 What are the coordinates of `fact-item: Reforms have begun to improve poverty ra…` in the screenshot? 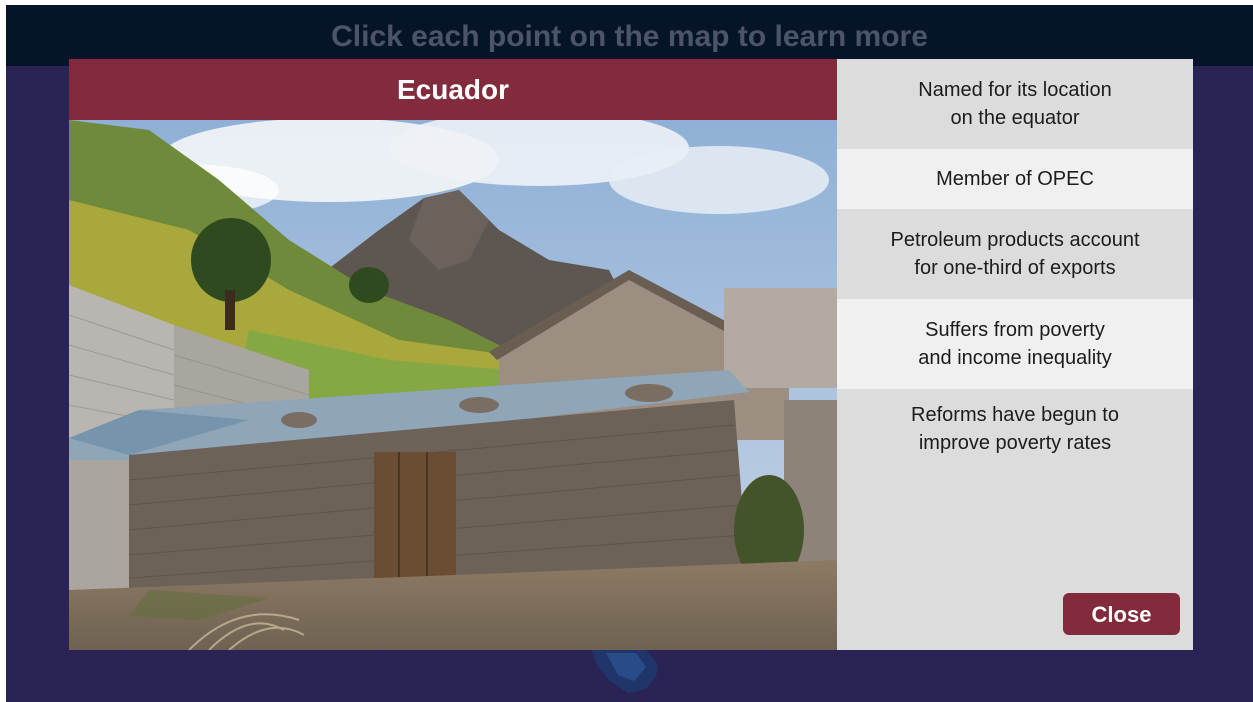 It's located at (1015, 449).